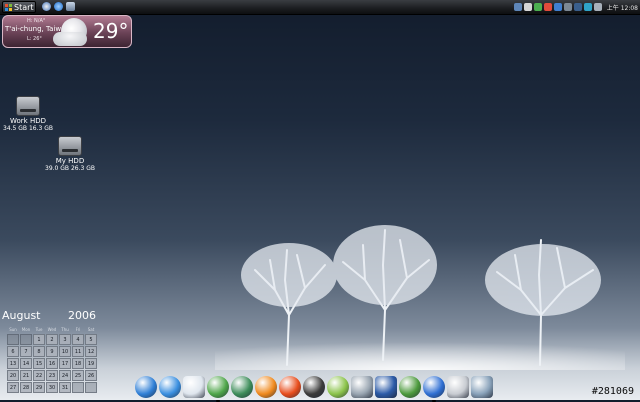 Image resolution: width=640 pixels, height=402 pixels. Describe the element at coordinates (39, 387) in the screenshot. I see `calendar-day: 29` at that location.